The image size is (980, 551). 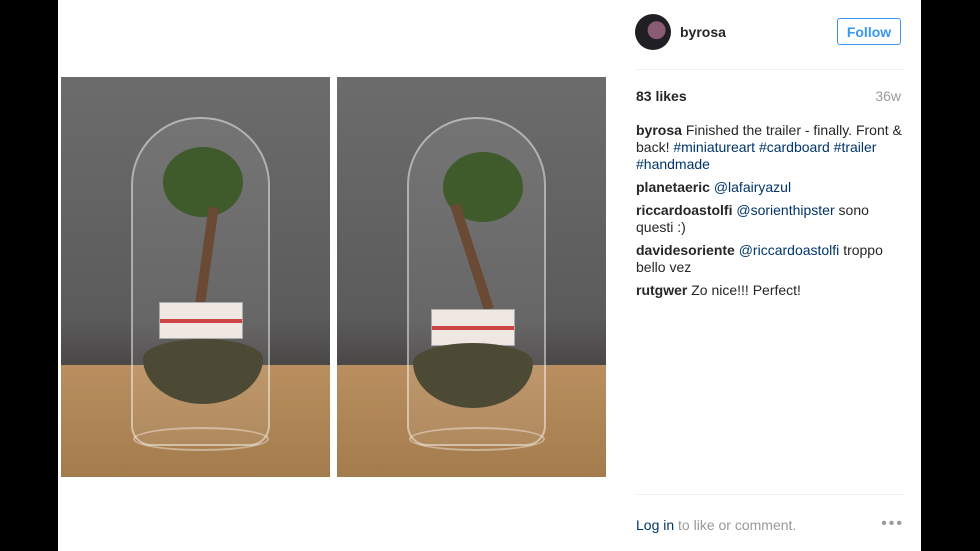 What do you see at coordinates (477, 439) in the screenshot?
I see `dome-base-right` at bounding box center [477, 439].